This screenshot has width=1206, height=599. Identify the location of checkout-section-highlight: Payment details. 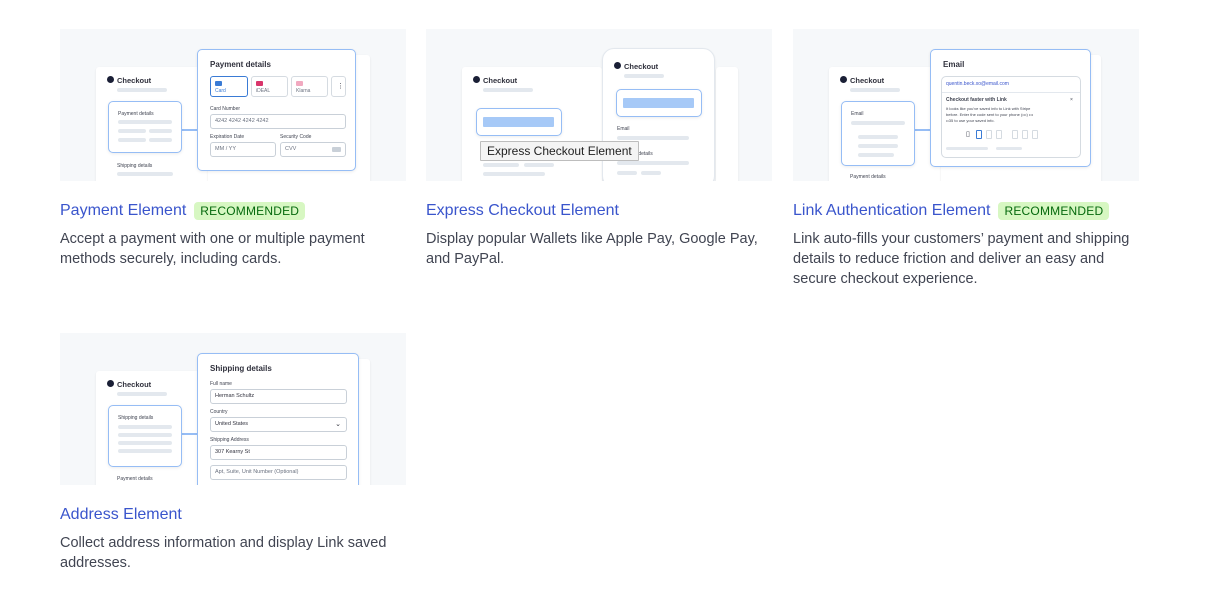
(145, 127).